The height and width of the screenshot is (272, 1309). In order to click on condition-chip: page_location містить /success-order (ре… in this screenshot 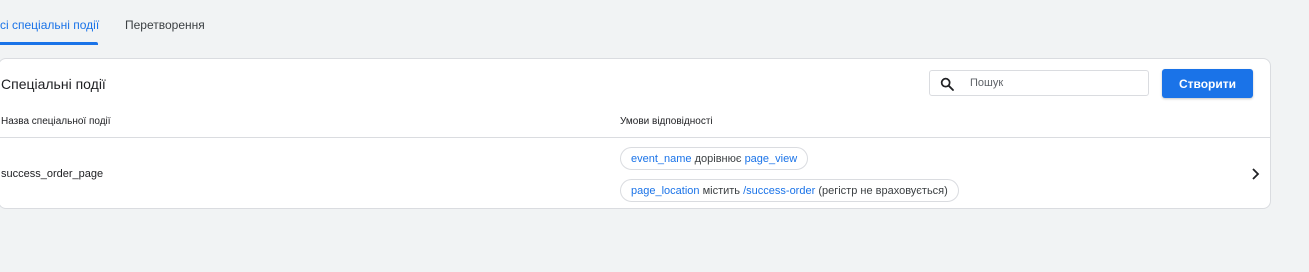, I will do `click(789, 190)`.